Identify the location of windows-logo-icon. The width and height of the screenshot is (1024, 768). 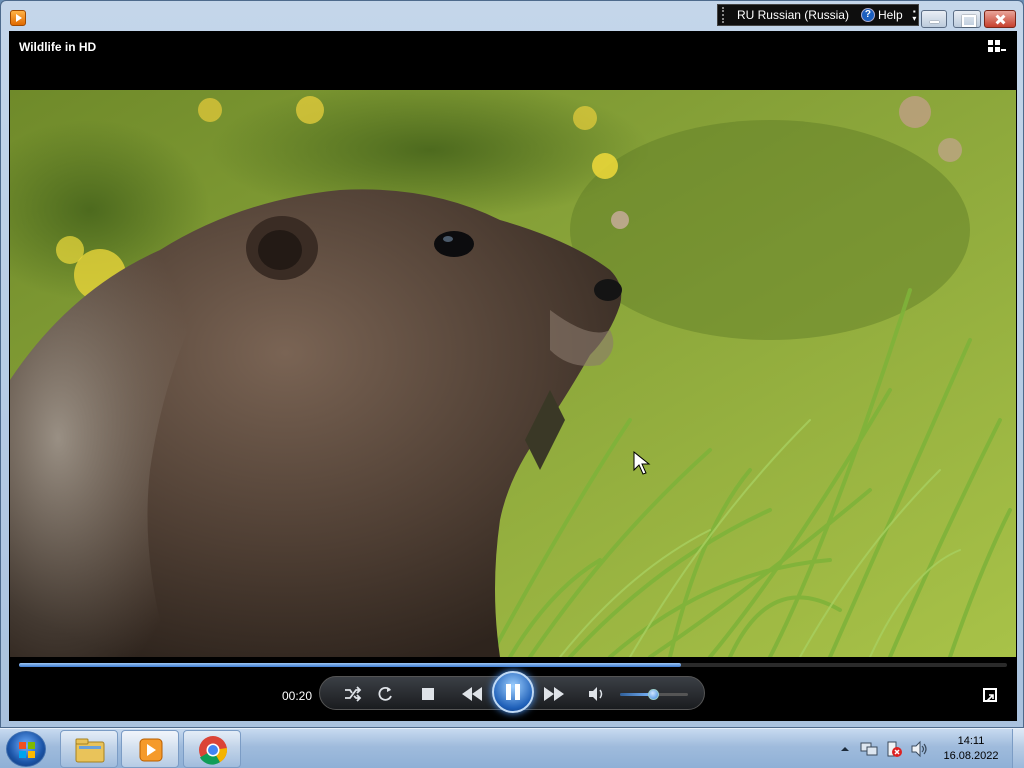
(27, 750).